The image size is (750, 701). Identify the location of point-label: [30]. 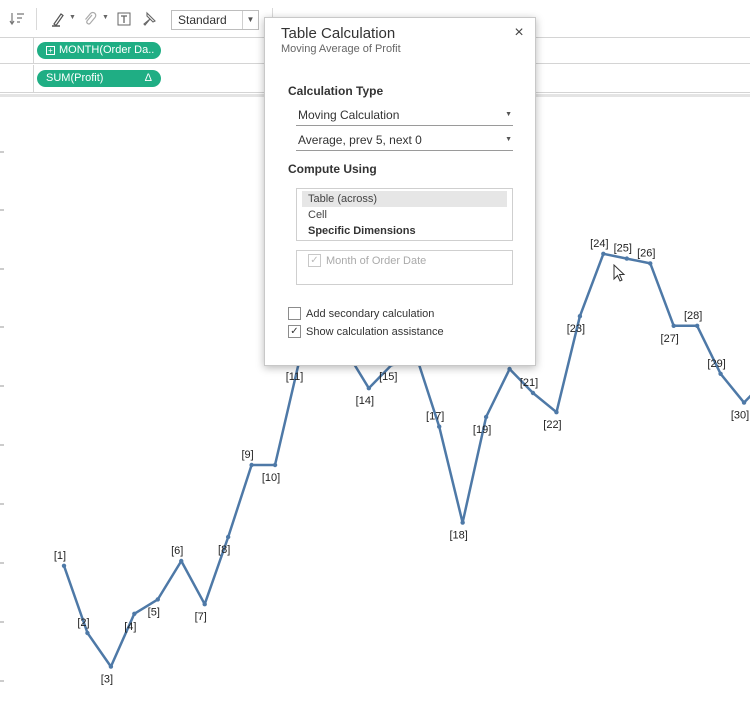
(740, 416).